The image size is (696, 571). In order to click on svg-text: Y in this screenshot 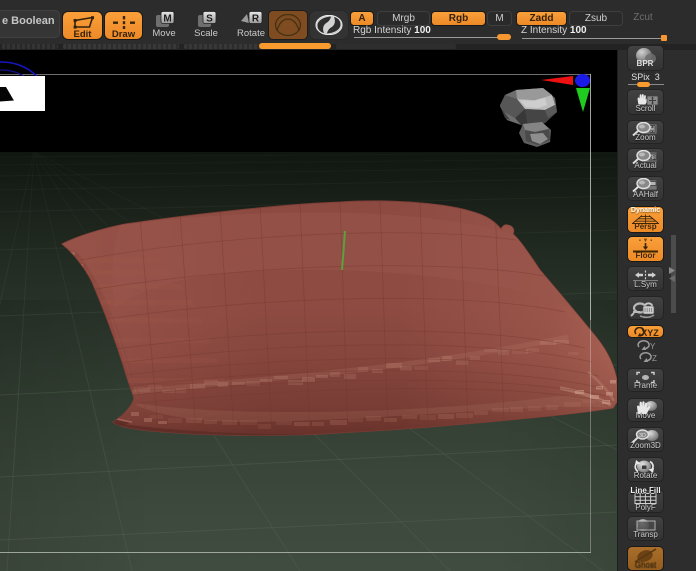, I will do `click(653, 346)`.